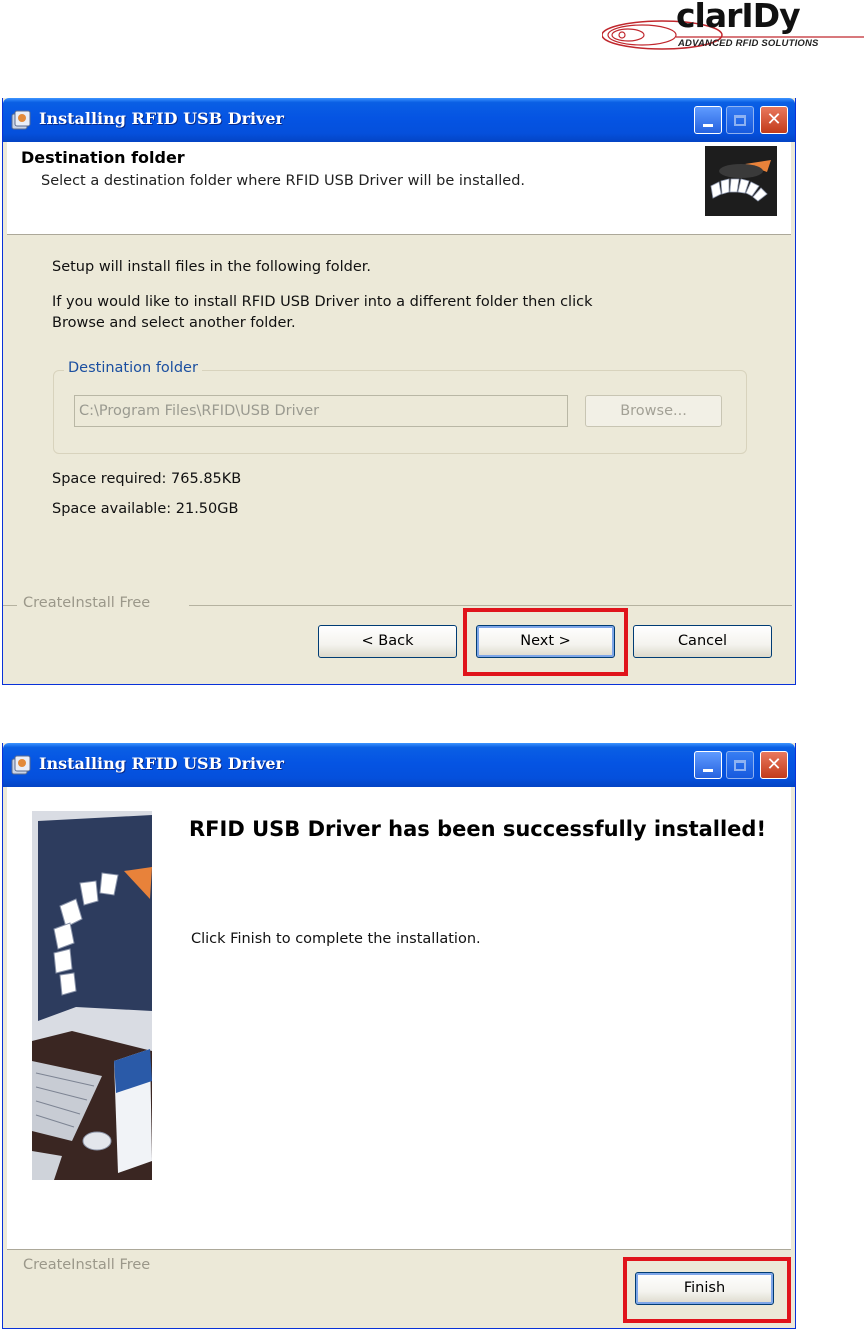 The image size is (867, 1333). What do you see at coordinates (748, 43) in the screenshot?
I see `logo-tagline: ADVANCED RFID SOLUTIONS` at bounding box center [748, 43].